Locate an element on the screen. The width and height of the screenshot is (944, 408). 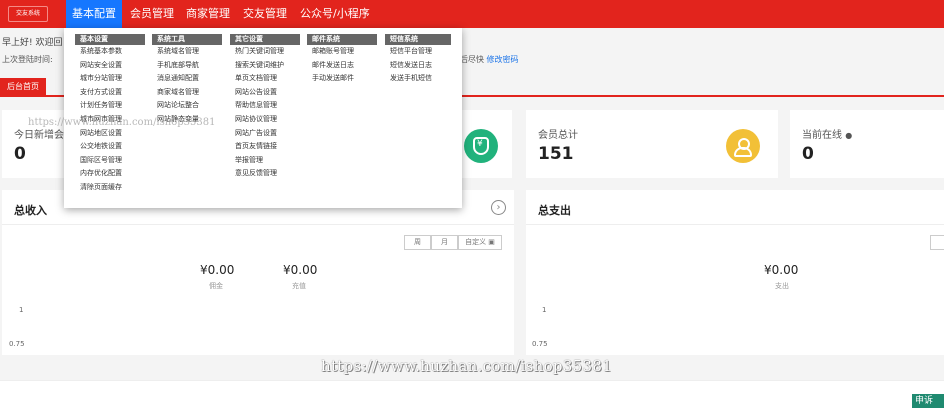
watermark-small: https://www.huzhan.com/ishop35381 is located at coordinates (122, 122).